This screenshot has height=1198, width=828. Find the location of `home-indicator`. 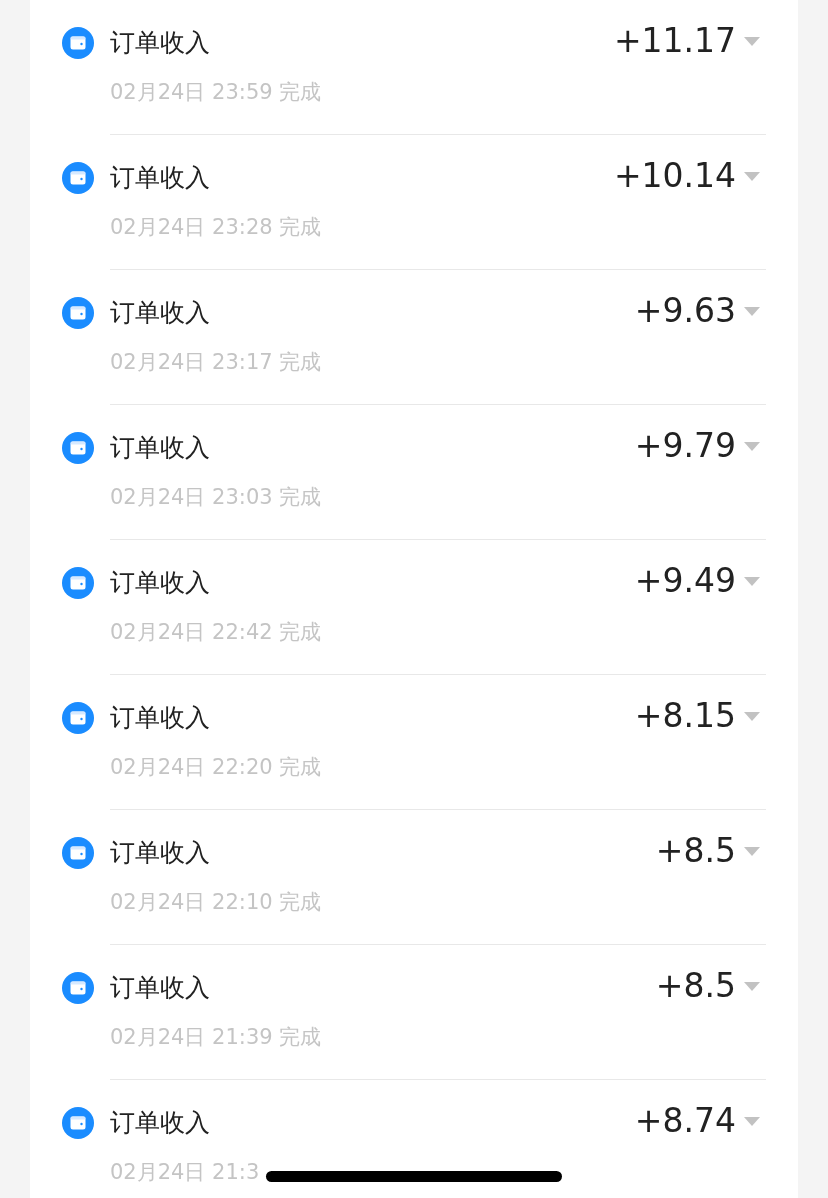

home-indicator is located at coordinates (414, 1176).